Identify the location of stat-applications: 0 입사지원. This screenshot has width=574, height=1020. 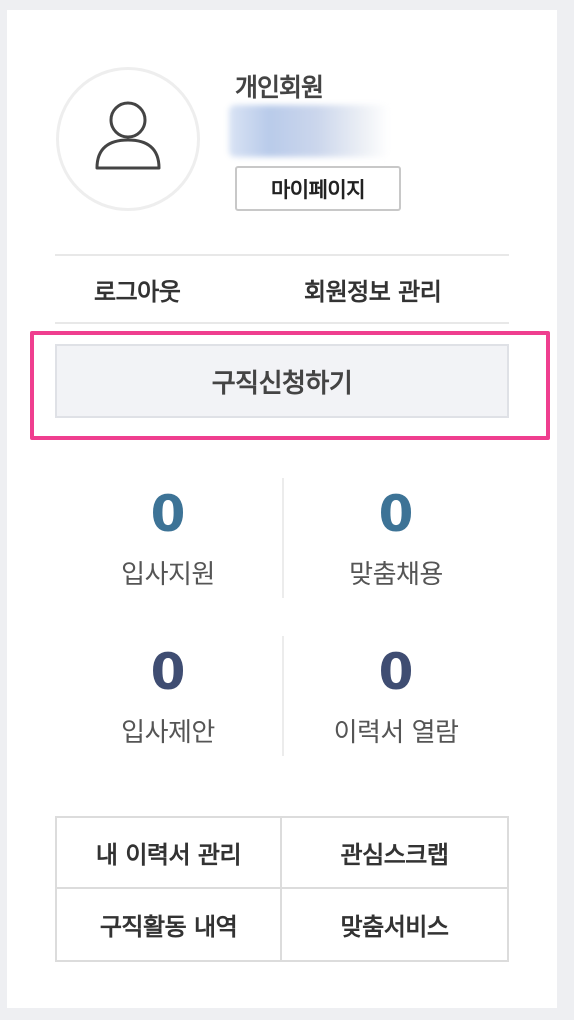
(168, 538).